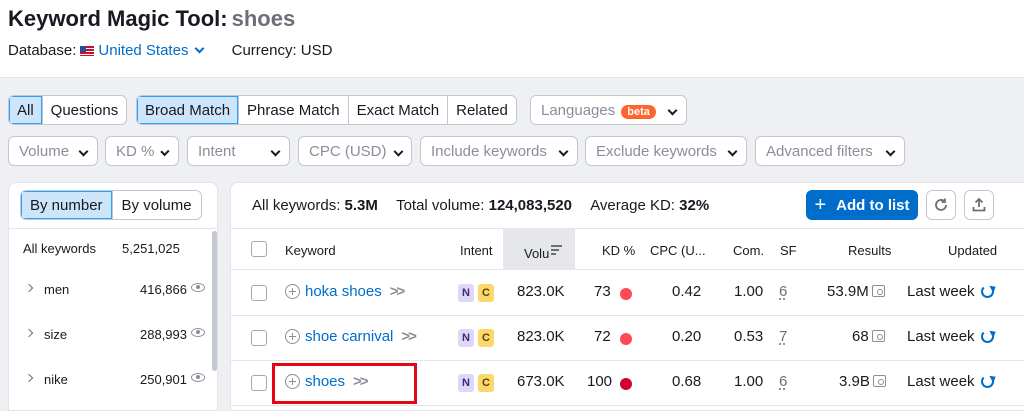  I want to click on meta-row: Database: United States Currency: USD, so click(170, 50).